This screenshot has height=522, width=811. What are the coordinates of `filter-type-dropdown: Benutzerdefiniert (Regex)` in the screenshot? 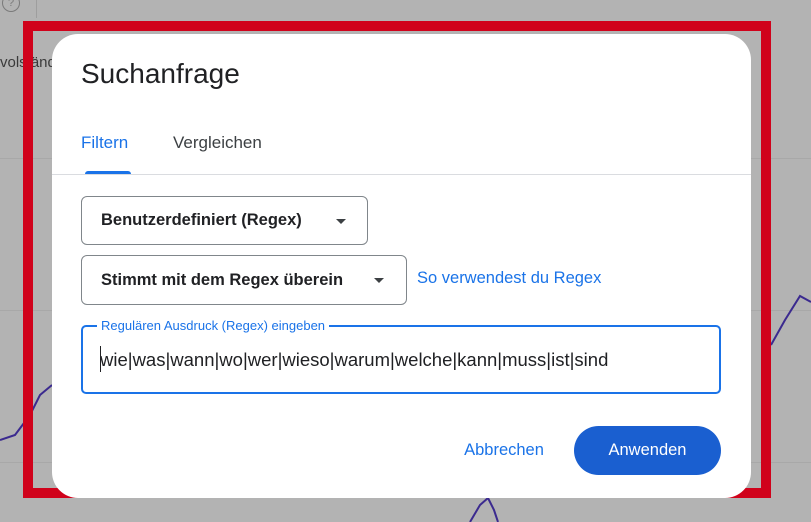 It's located at (224, 220).